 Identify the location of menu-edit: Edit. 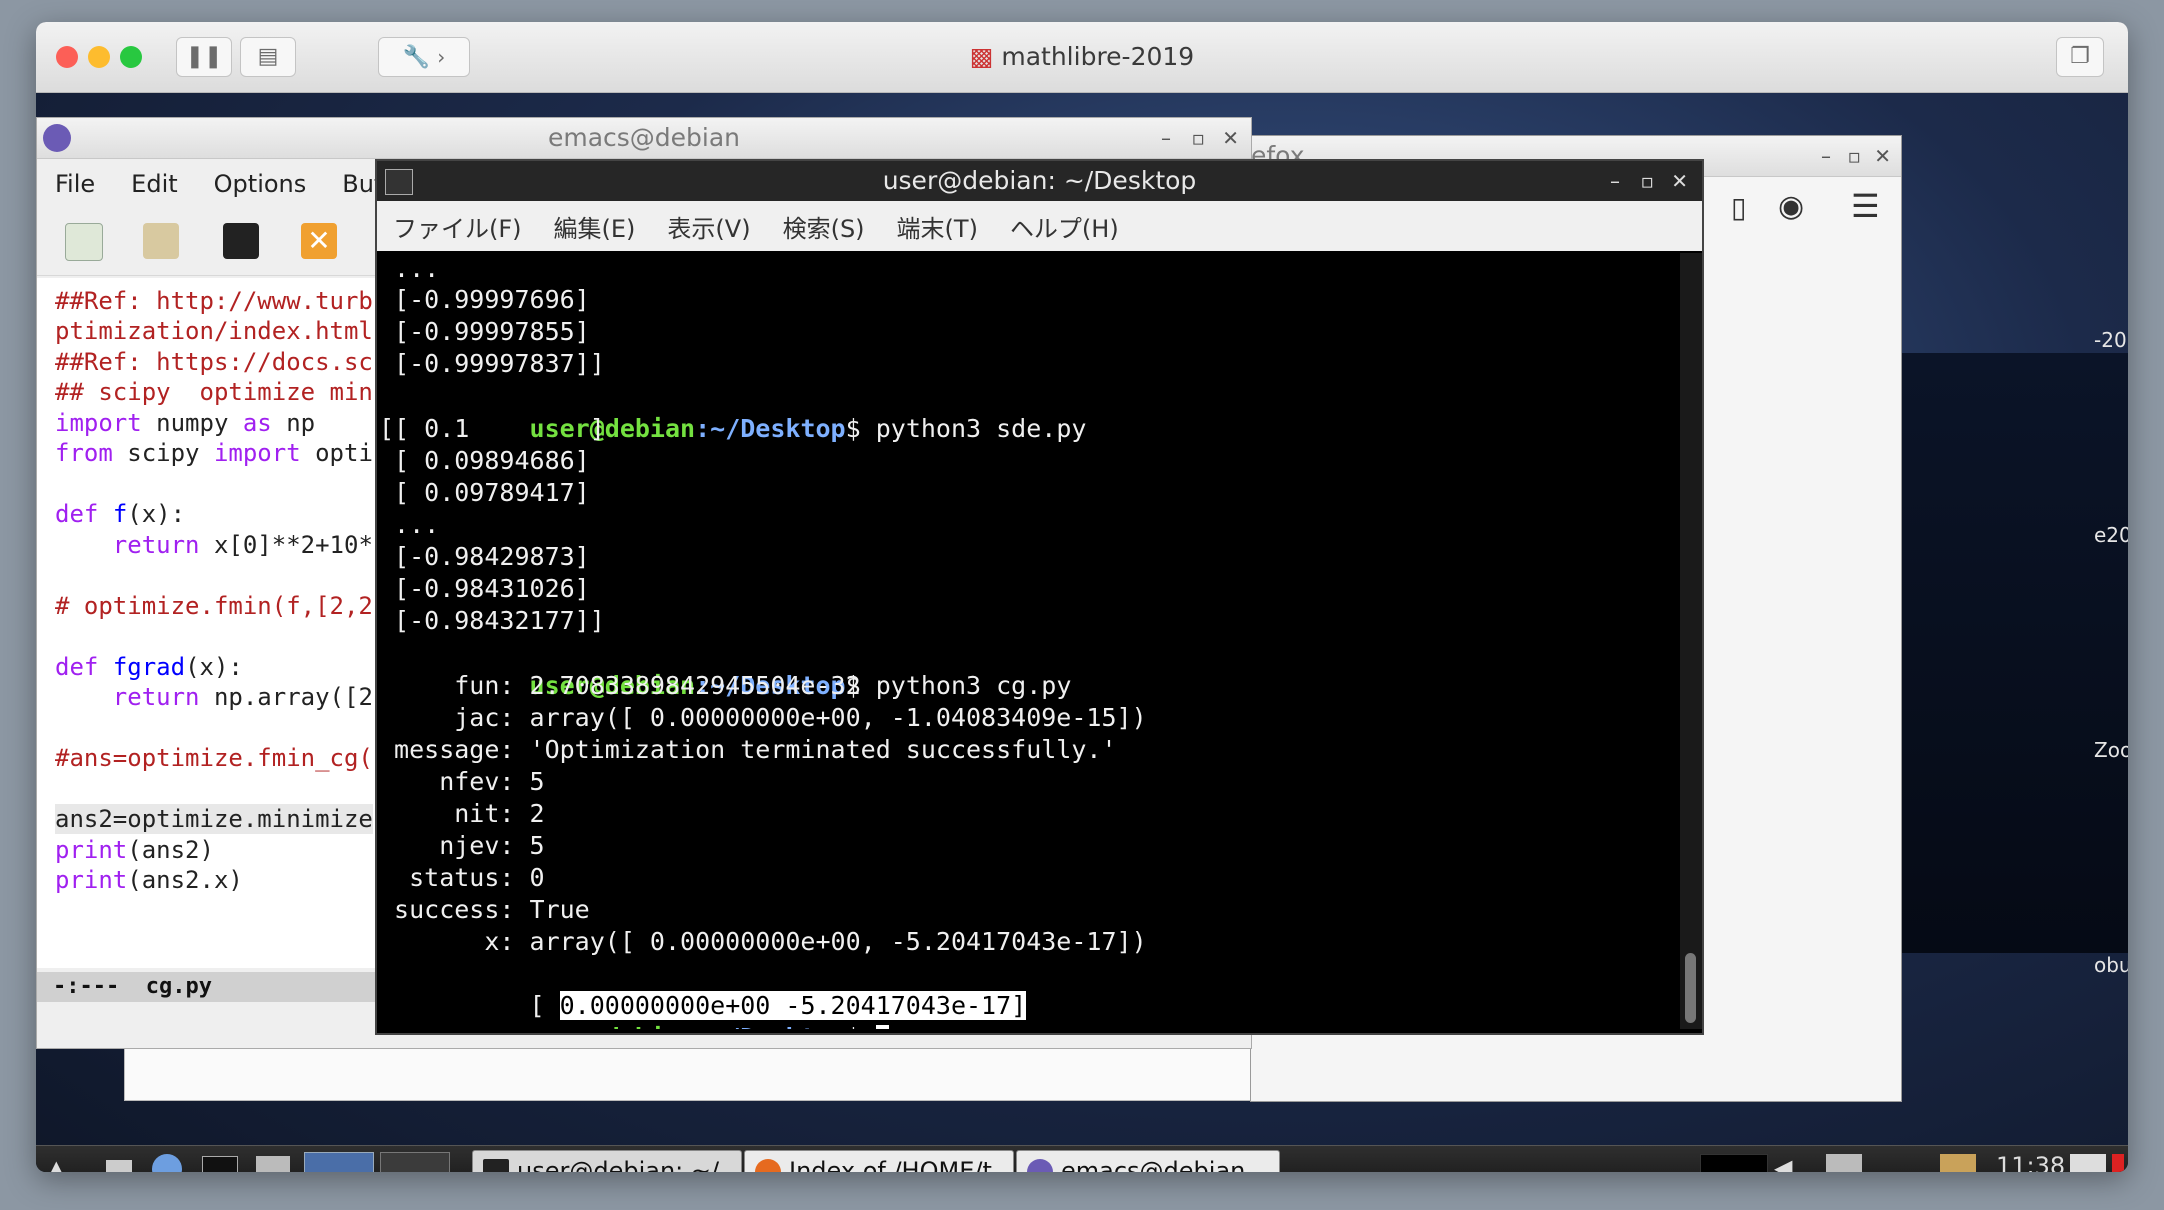
(154, 184).